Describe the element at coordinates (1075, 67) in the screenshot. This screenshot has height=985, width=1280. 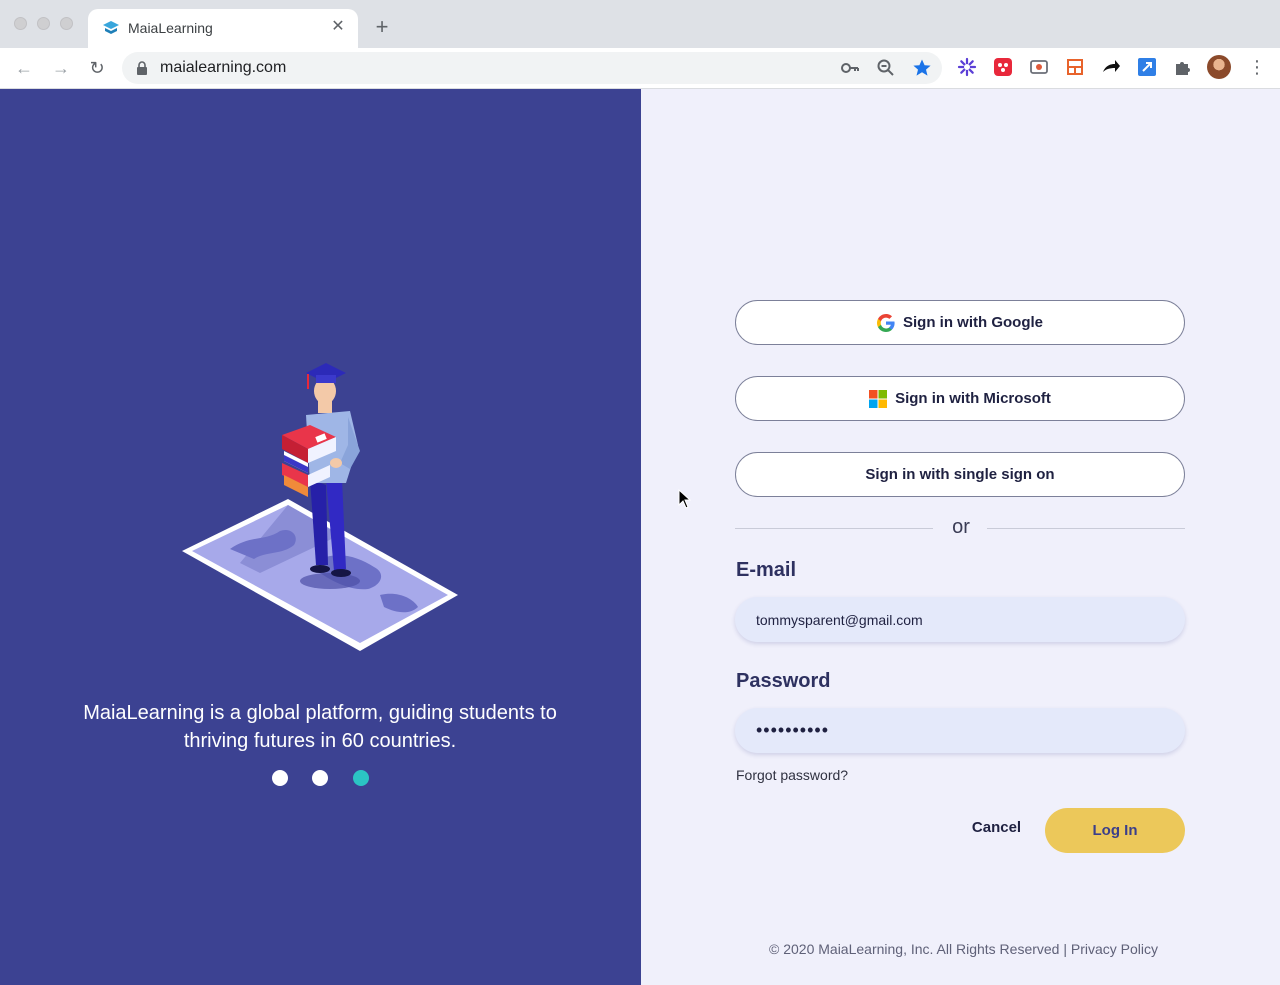
I see `extension-layout-icon` at that location.